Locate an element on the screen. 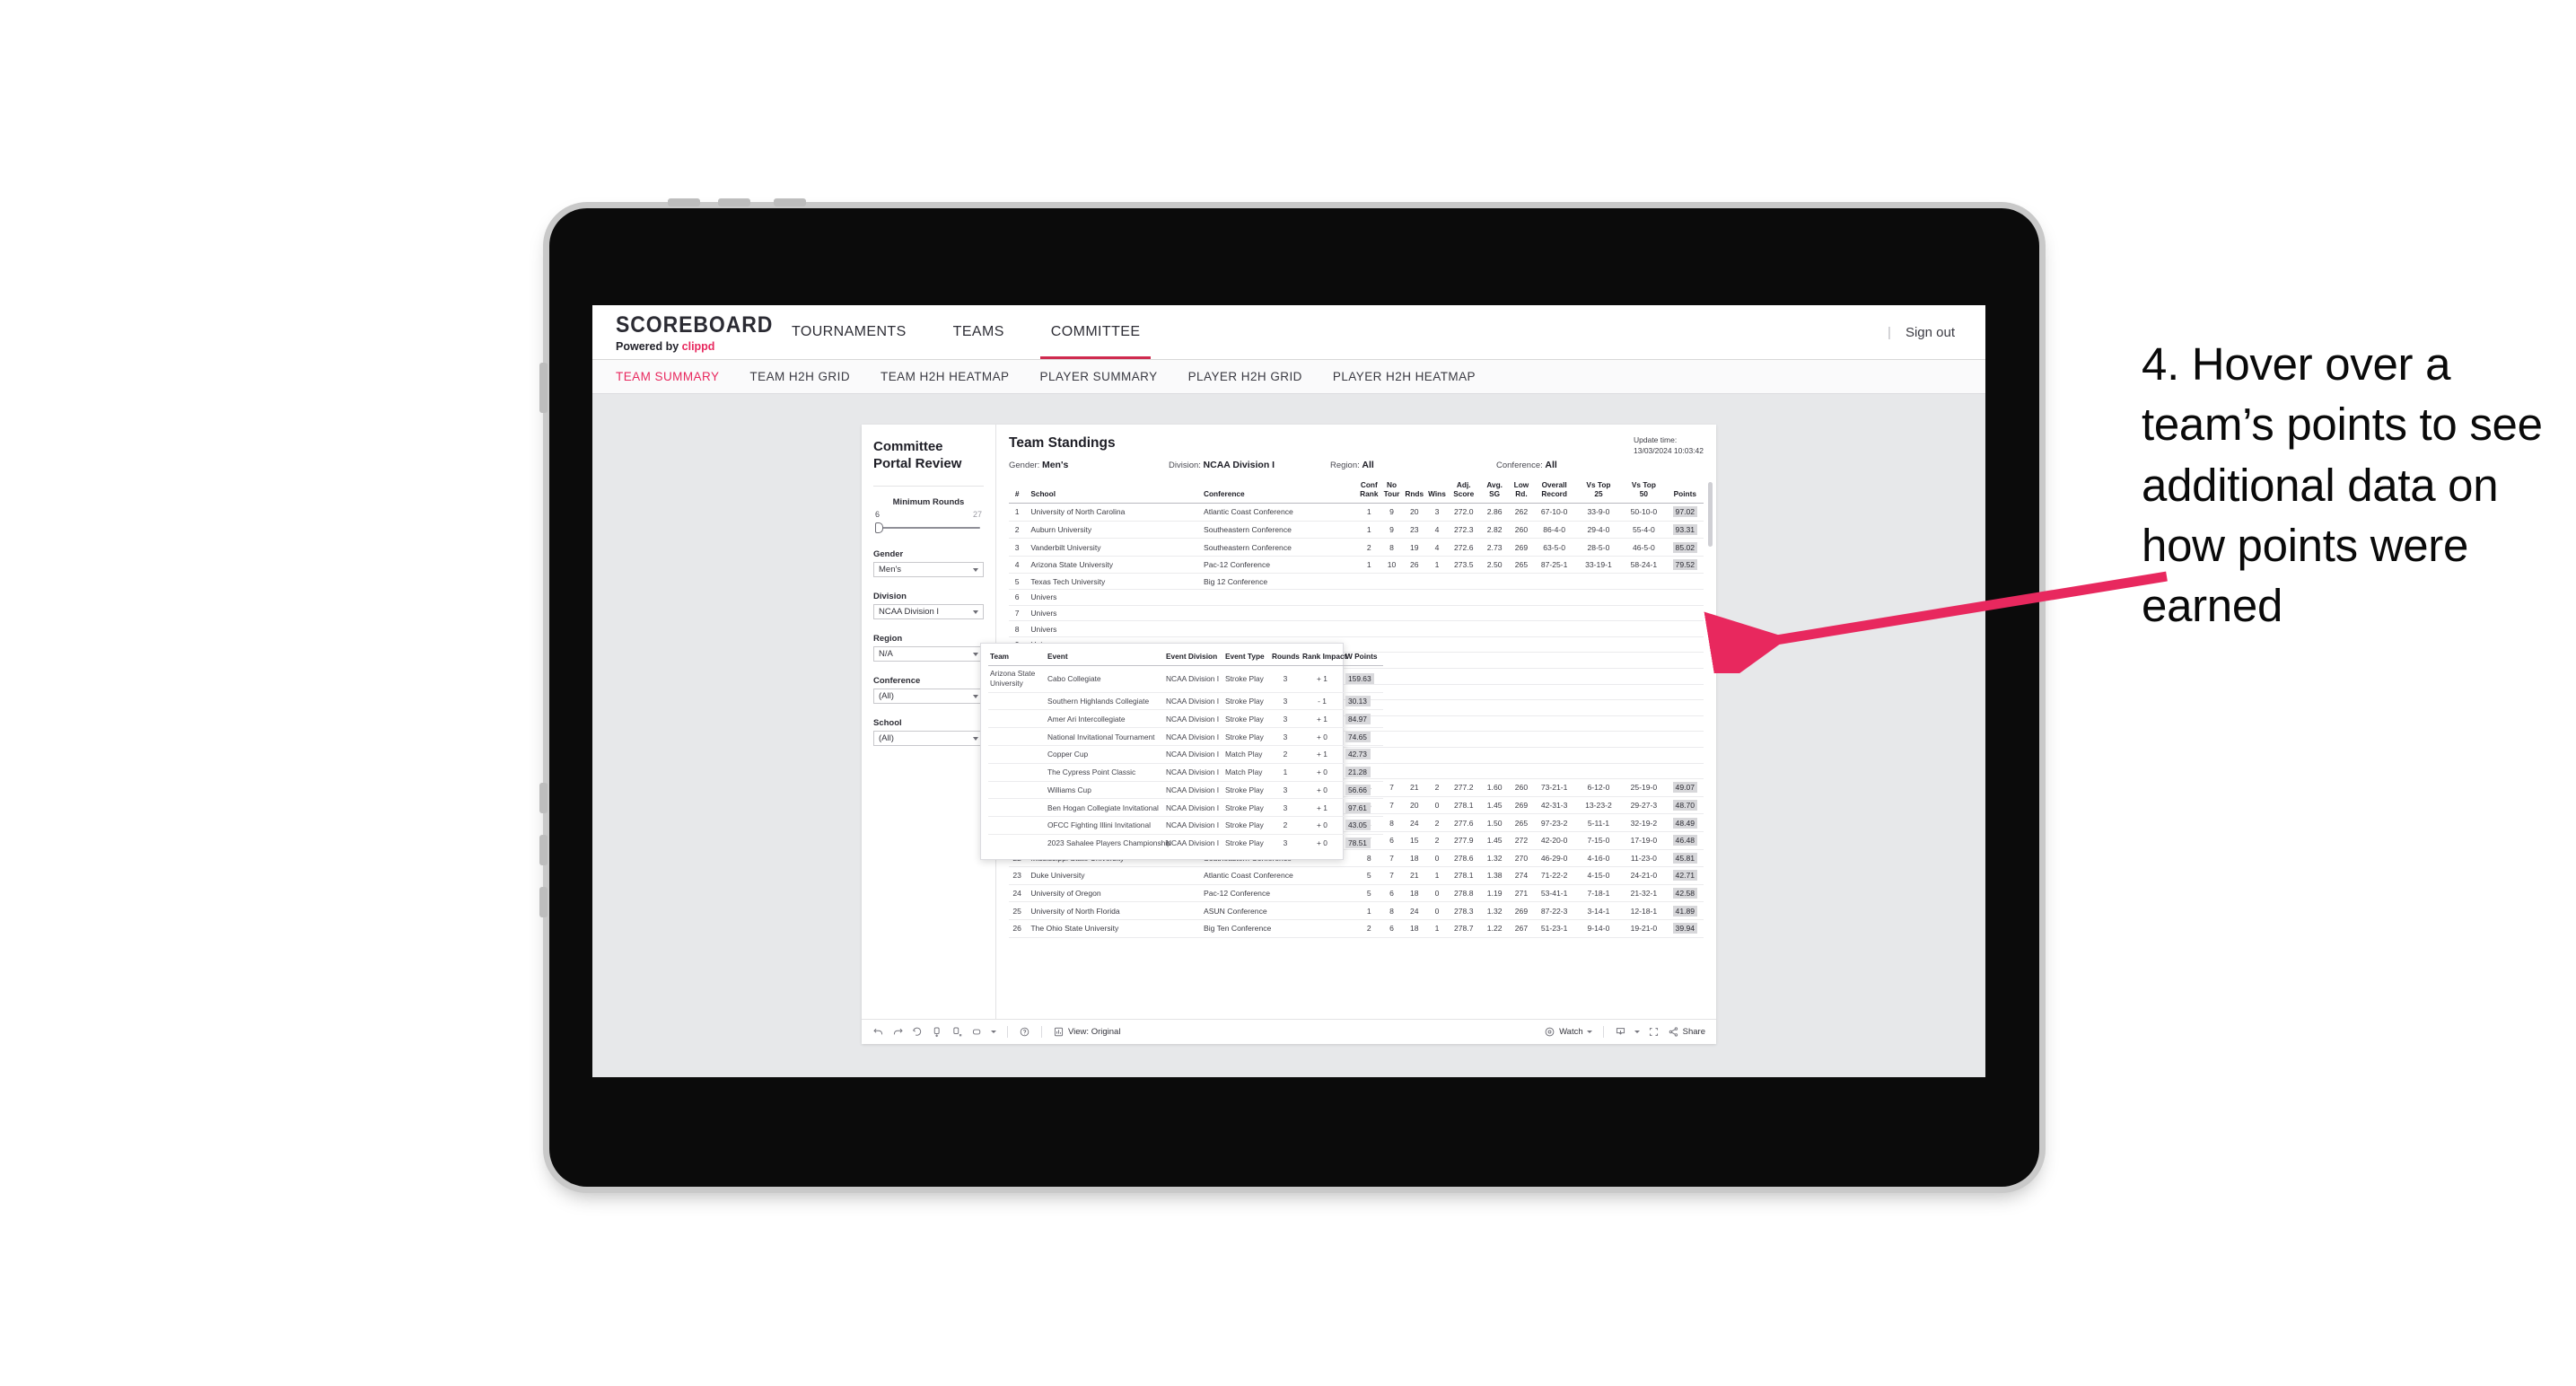  tooltip-w-points-value: 30.13 is located at coordinates (1358, 701).